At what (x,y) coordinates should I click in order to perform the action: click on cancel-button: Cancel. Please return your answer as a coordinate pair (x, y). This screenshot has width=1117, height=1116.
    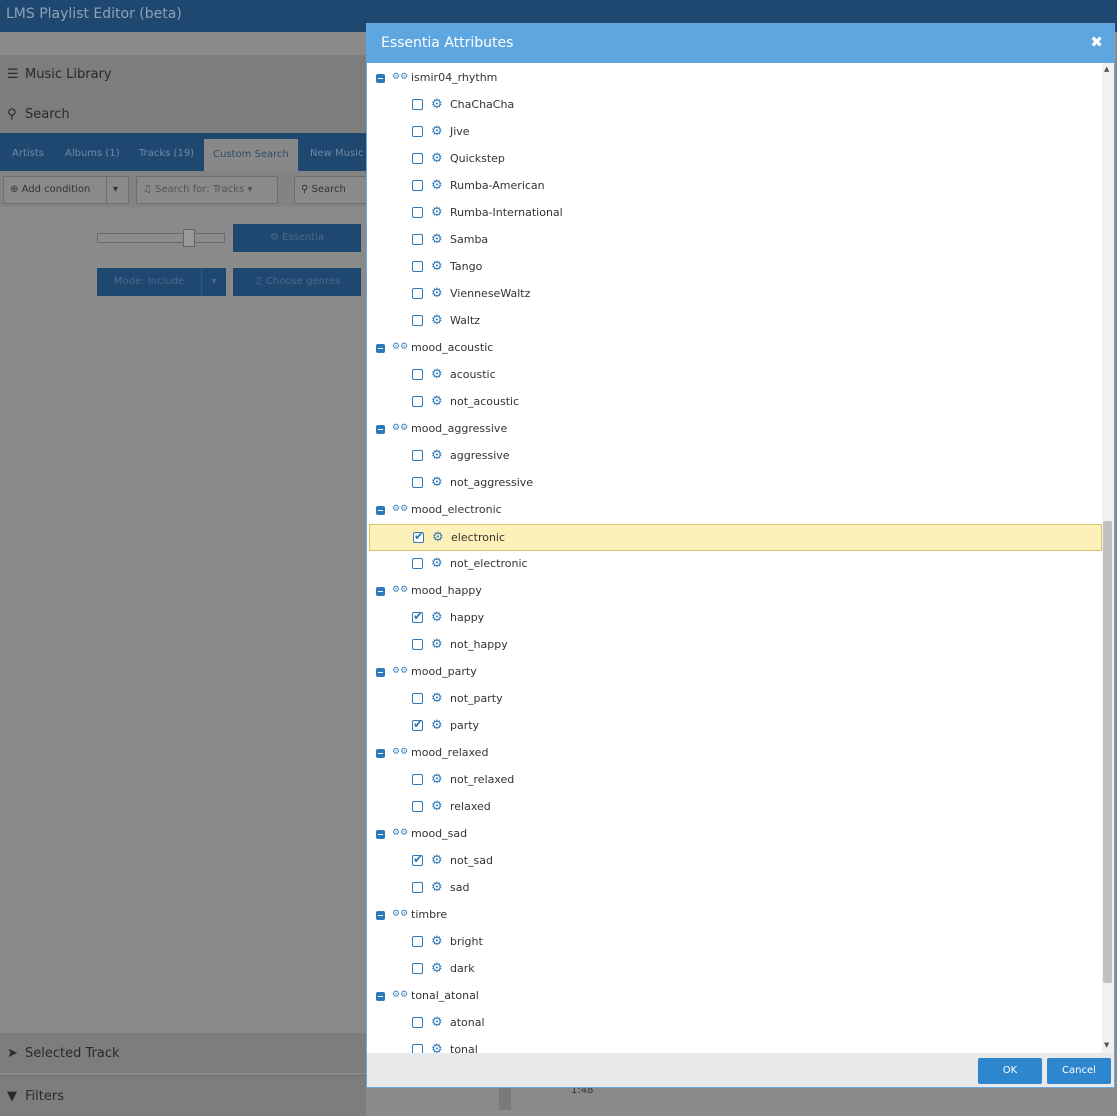
    Looking at the image, I should click on (1079, 1071).